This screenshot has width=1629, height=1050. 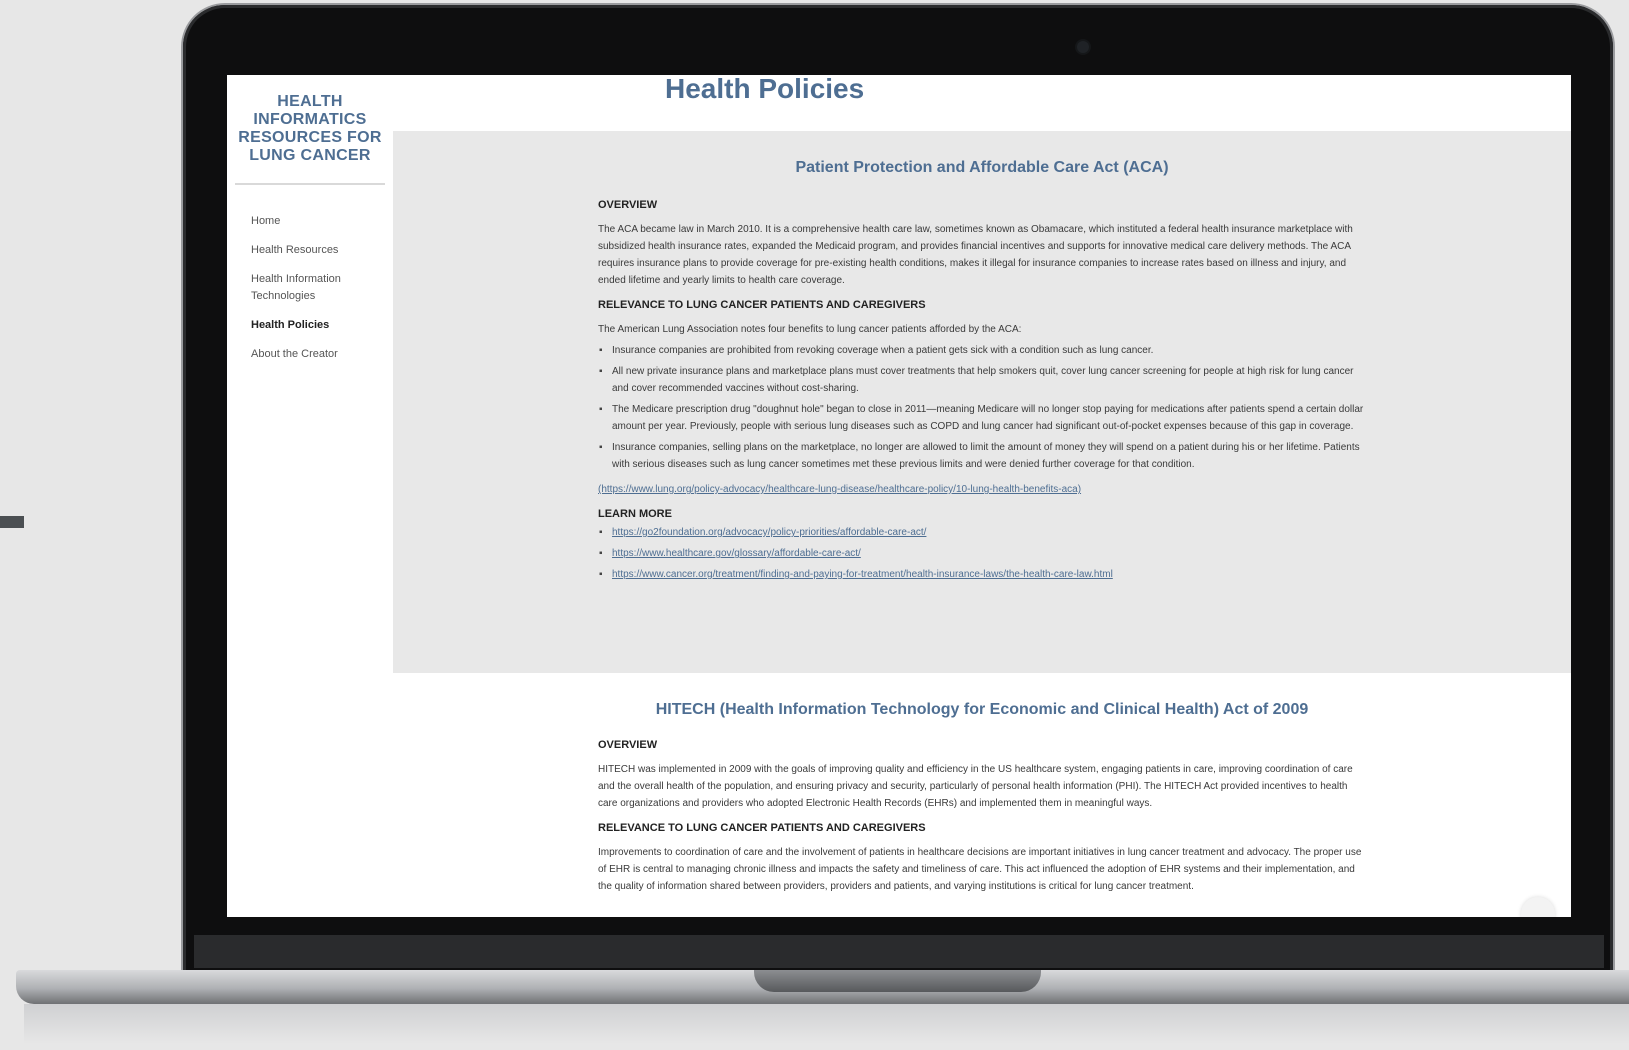 I want to click on hitech-overview-heading: OVERVIEW, so click(x=628, y=745).